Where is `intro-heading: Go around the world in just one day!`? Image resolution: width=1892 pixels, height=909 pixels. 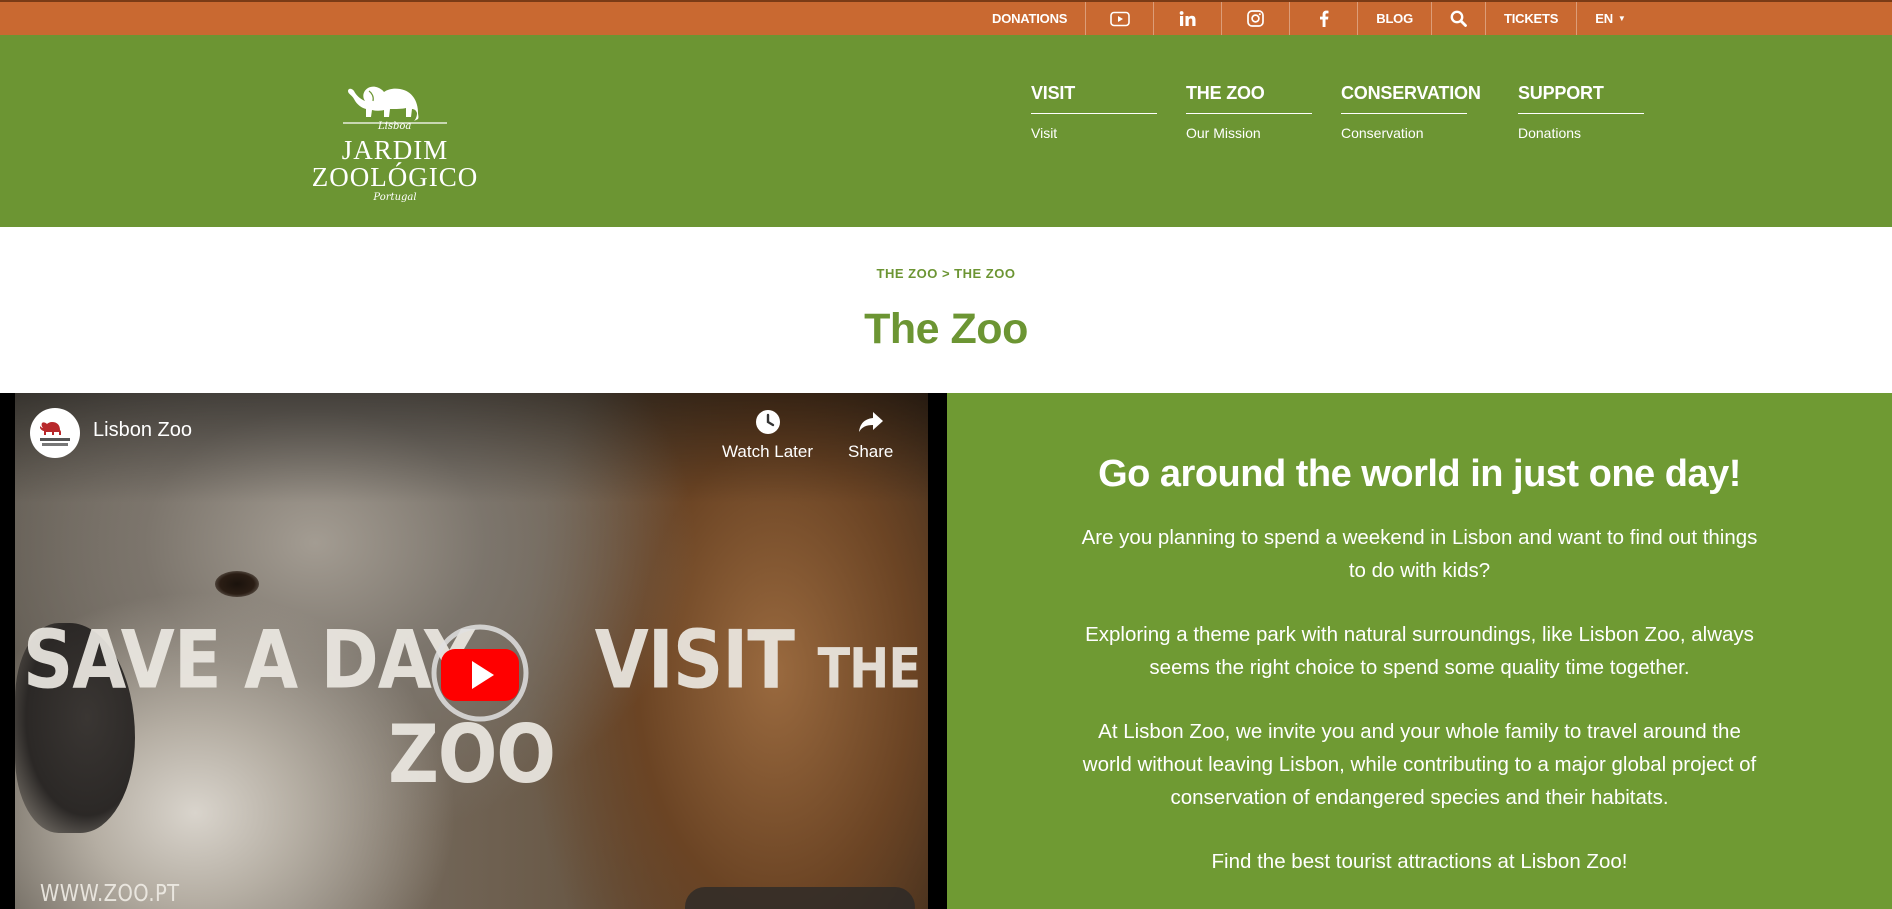
intro-heading: Go around the world in just one day! is located at coordinates (1419, 474).